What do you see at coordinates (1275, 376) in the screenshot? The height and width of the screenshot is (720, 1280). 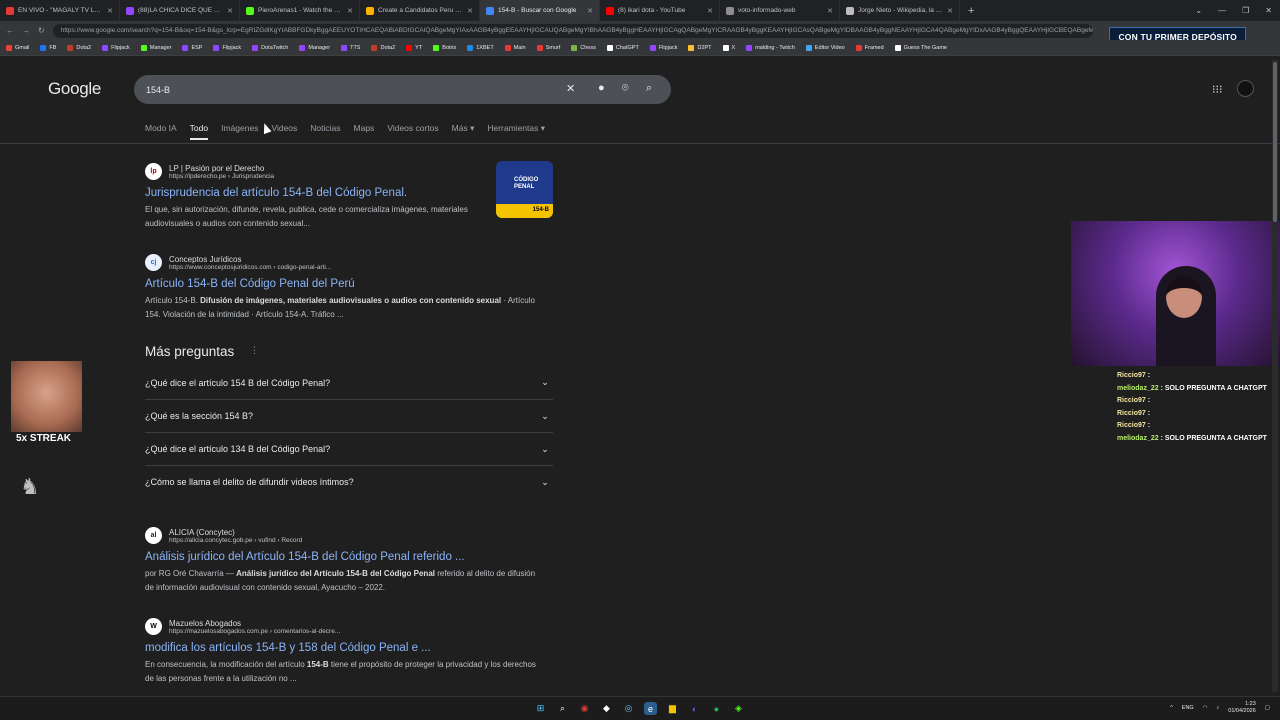 I see `page-scrollbar` at bounding box center [1275, 376].